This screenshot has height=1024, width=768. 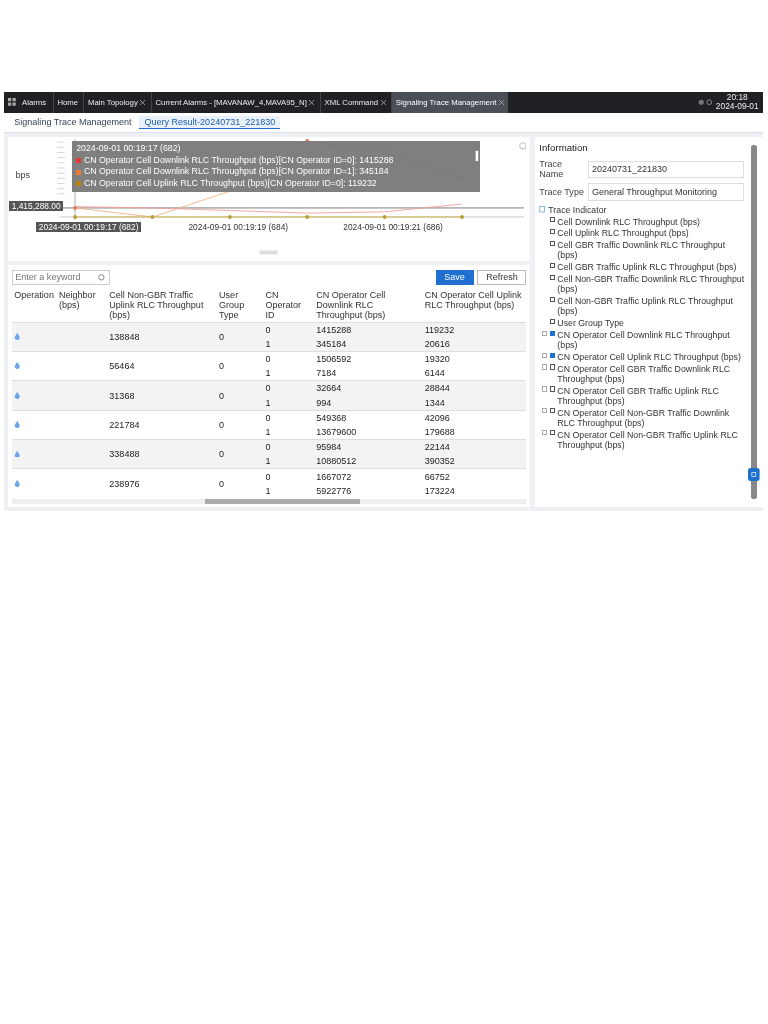 What do you see at coordinates (34, 102) in the screenshot?
I see `menu-label: Alarms` at bounding box center [34, 102].